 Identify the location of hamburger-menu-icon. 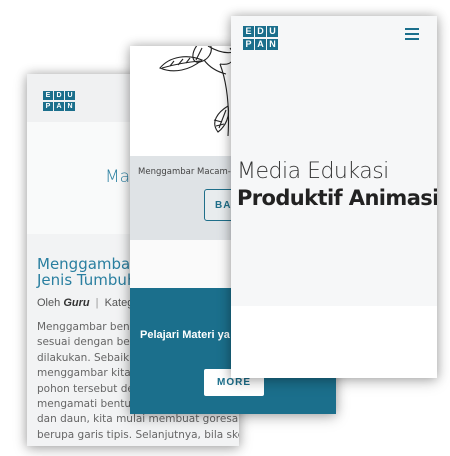
(412, 34).